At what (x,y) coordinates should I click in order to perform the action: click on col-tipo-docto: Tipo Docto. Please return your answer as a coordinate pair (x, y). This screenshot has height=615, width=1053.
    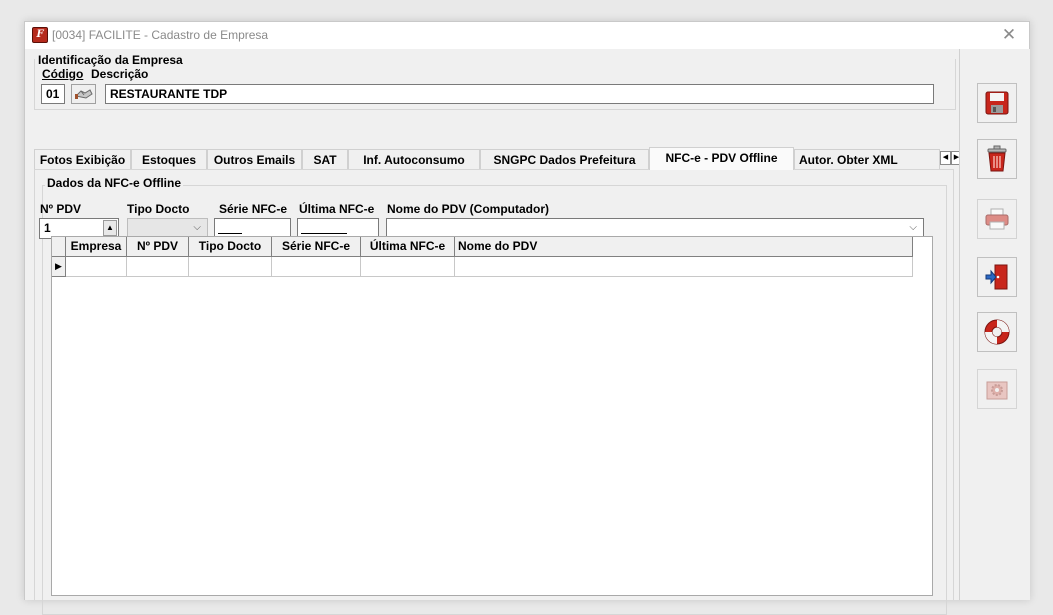
    Looking at the image, I should click on (230, 247).